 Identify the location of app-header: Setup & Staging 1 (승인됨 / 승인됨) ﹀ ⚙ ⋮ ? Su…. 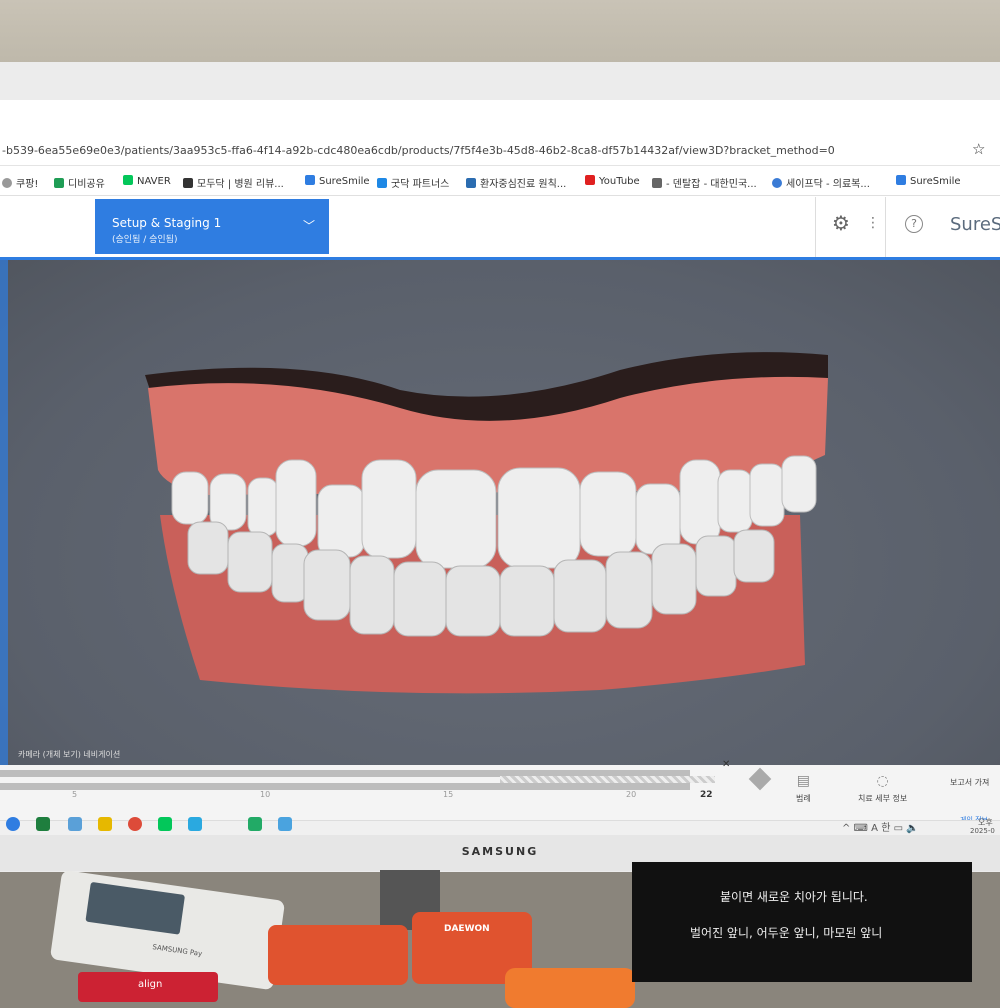
(500, 228).